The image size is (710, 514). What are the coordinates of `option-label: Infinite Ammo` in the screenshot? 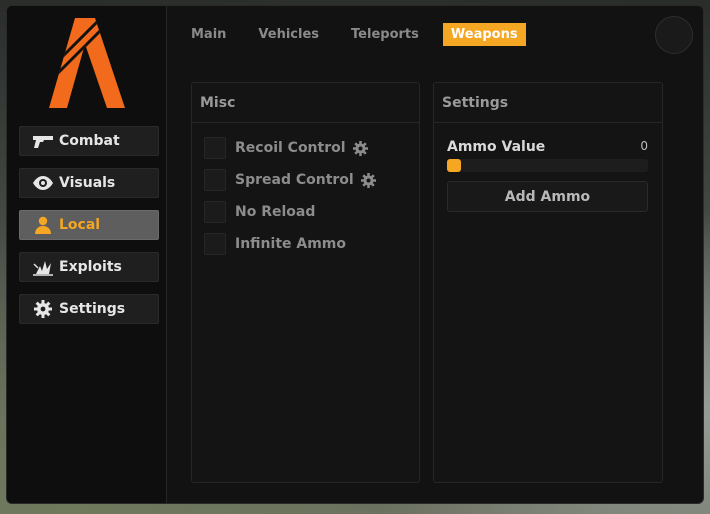 It's located at (291, 244).